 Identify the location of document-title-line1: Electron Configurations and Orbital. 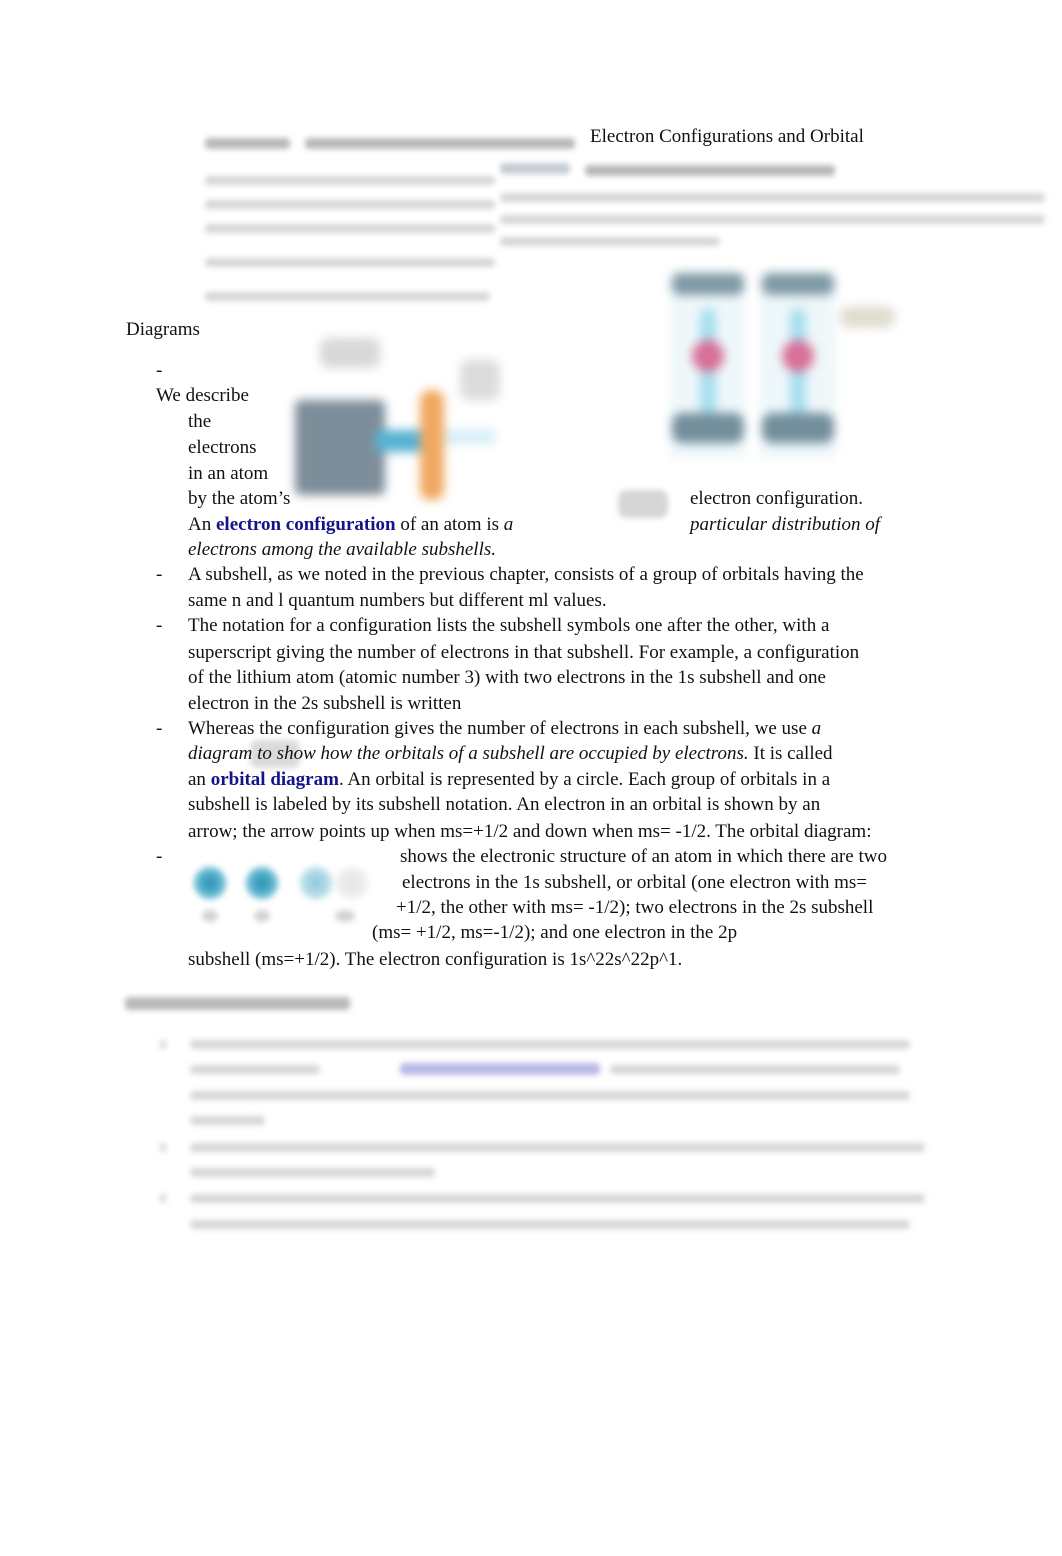
(727, 136).